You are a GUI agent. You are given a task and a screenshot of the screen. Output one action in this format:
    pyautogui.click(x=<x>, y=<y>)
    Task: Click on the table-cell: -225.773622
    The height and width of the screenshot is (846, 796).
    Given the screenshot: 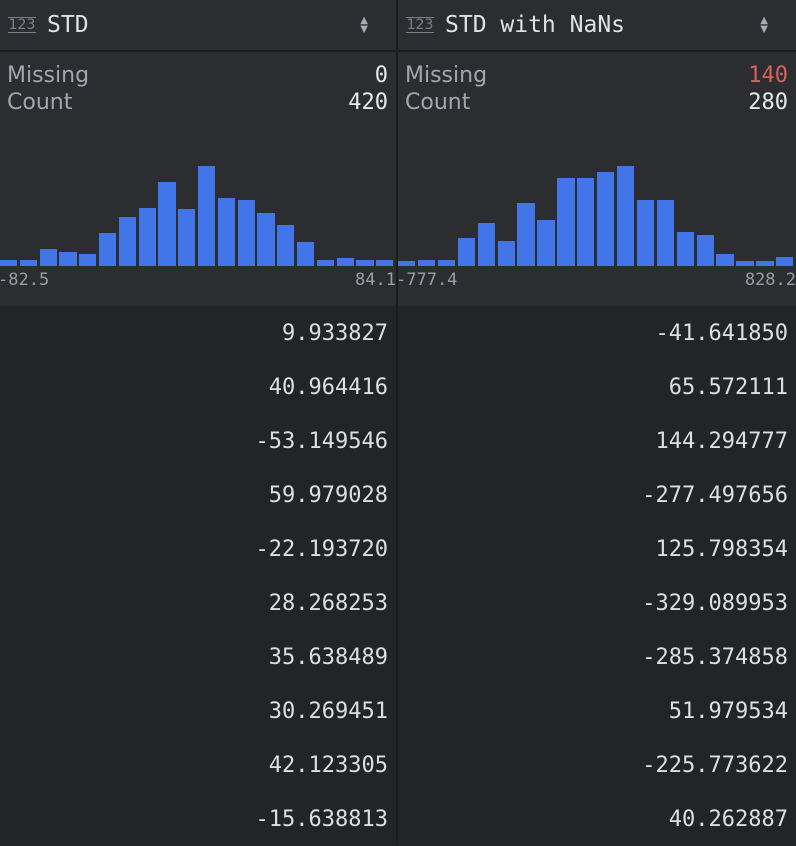 What is the action you would take?
    pyautogui.click(x=597, y=765)
    